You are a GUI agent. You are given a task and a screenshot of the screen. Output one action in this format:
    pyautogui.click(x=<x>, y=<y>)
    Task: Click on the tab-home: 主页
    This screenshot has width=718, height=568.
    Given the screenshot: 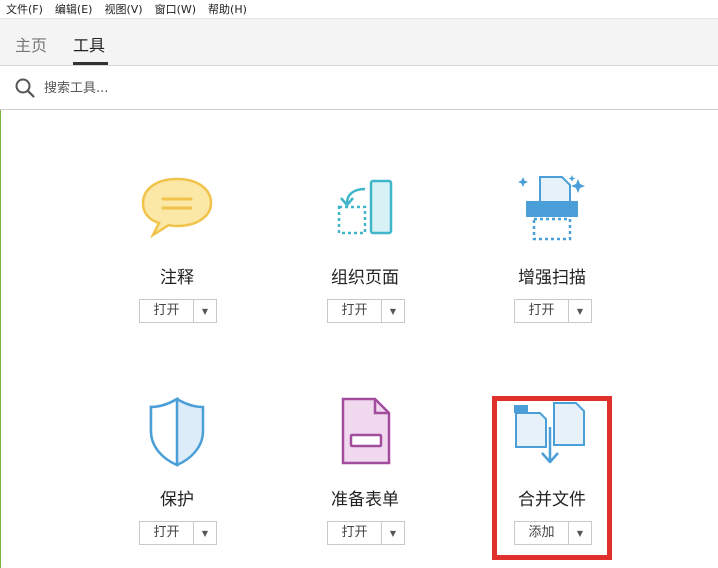 What is the action you would take?
    pyautogui.click(x=31, y=44)
    